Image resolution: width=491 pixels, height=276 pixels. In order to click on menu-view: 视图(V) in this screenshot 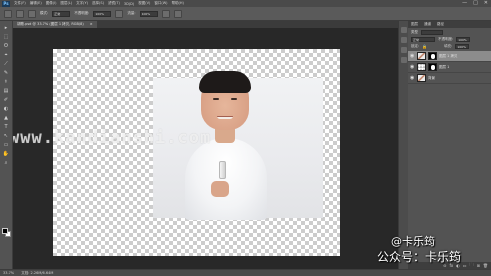, I will do `click(144, 3)`.